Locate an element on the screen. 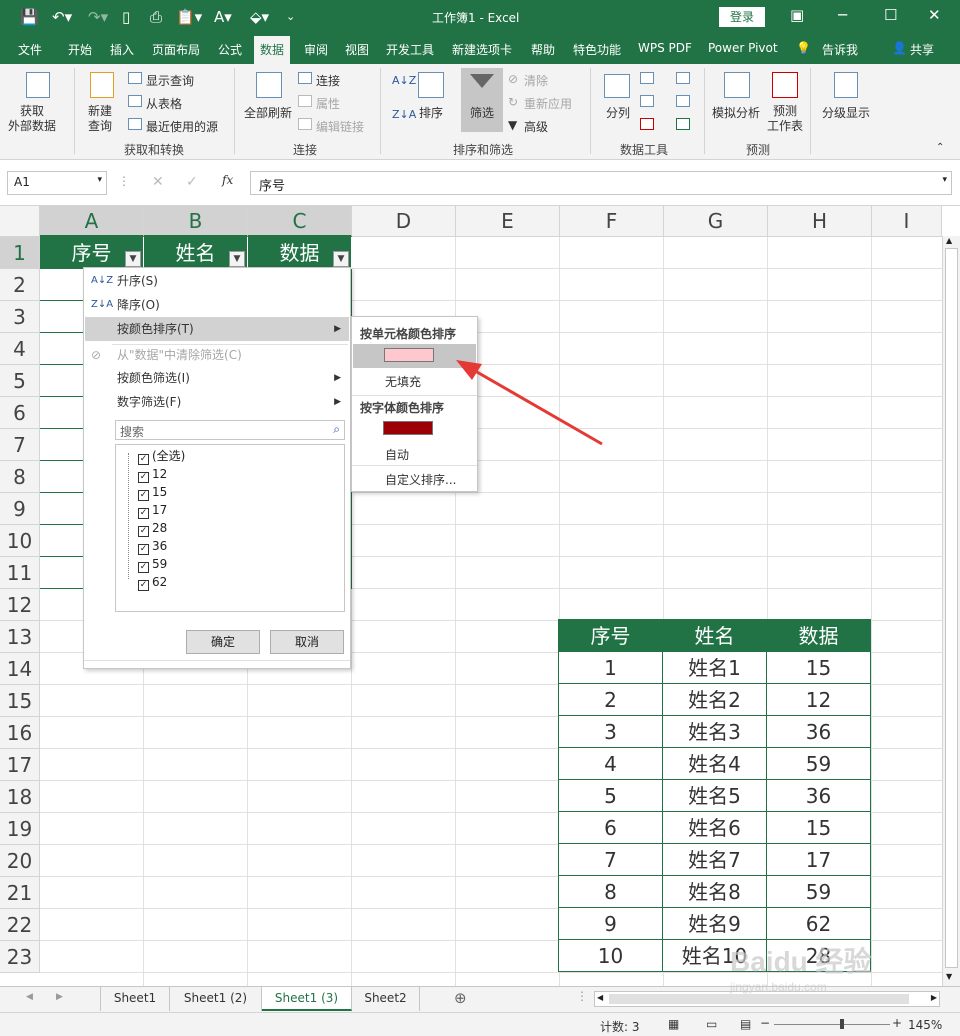  normal-view-icon: ▦ is located at coordinates (673, 1024).